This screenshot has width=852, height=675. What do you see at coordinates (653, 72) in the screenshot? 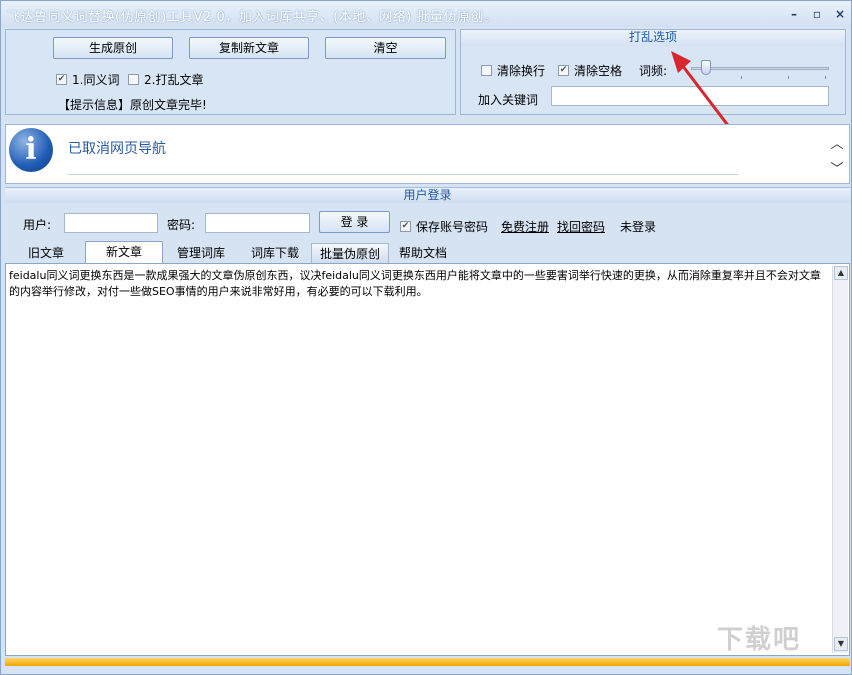
I see `shuffle-options-panel: 打乱选项 清除换行 ✔ 清除空格 词频: 加入关键词` at bounding box center [653, 72].